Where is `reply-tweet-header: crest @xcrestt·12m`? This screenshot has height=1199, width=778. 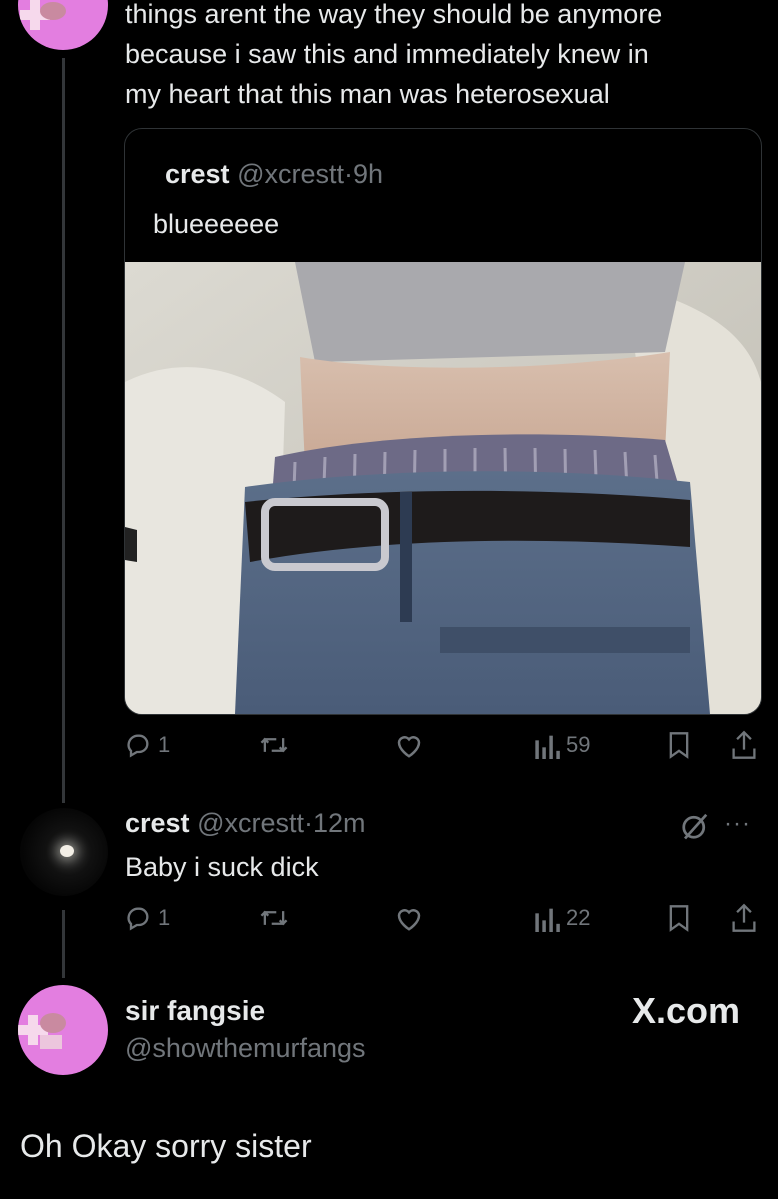
reply-tweet-header: crest @xcrestt·12m is located at coordinates (245, 823).